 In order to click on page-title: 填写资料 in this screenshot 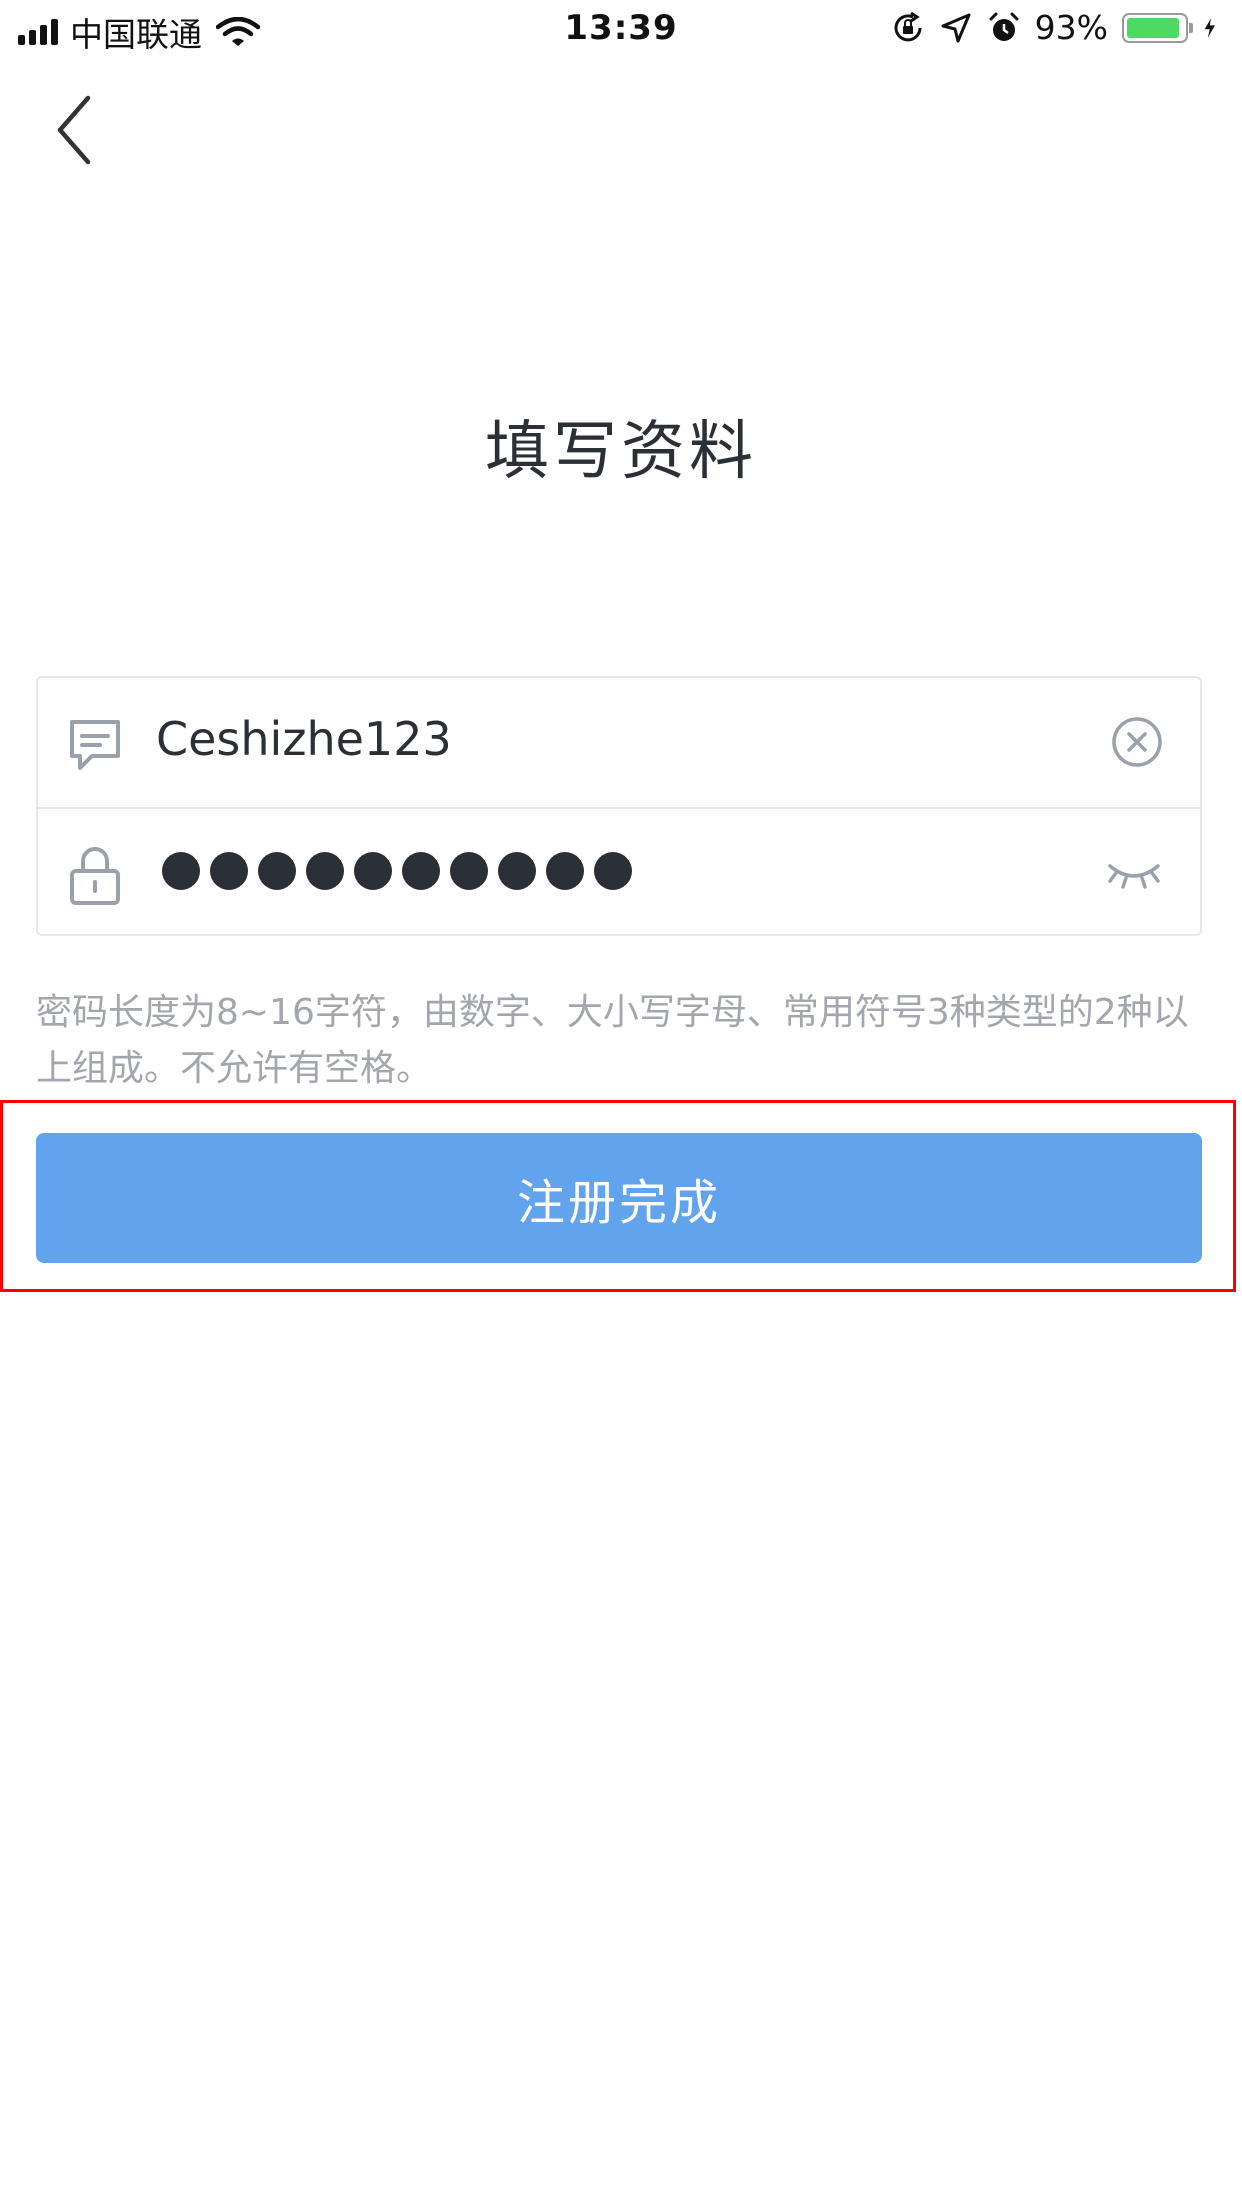, I will do `click(621, 452)`.